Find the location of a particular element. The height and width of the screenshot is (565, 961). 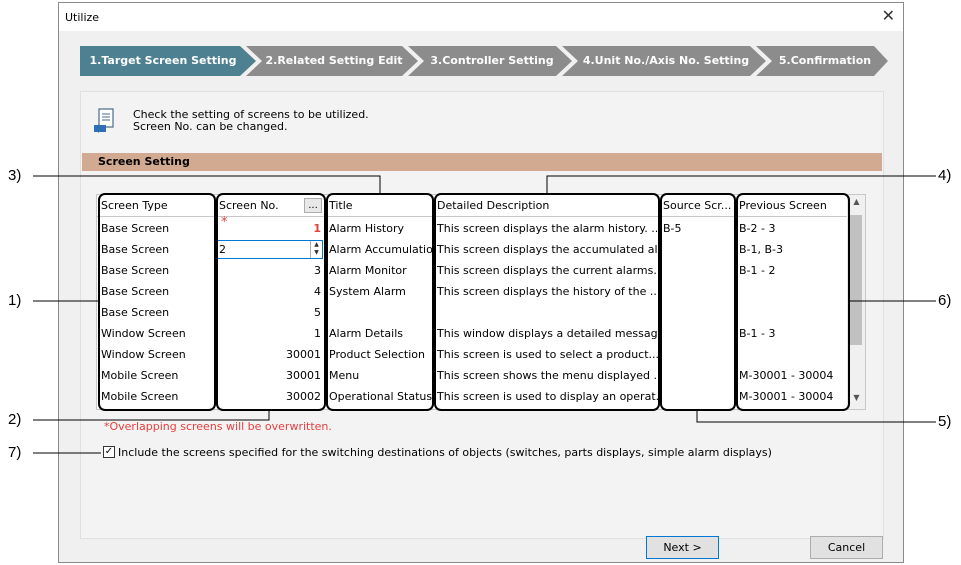

callout-label-5: 5) is located at coordinates (945, 421).